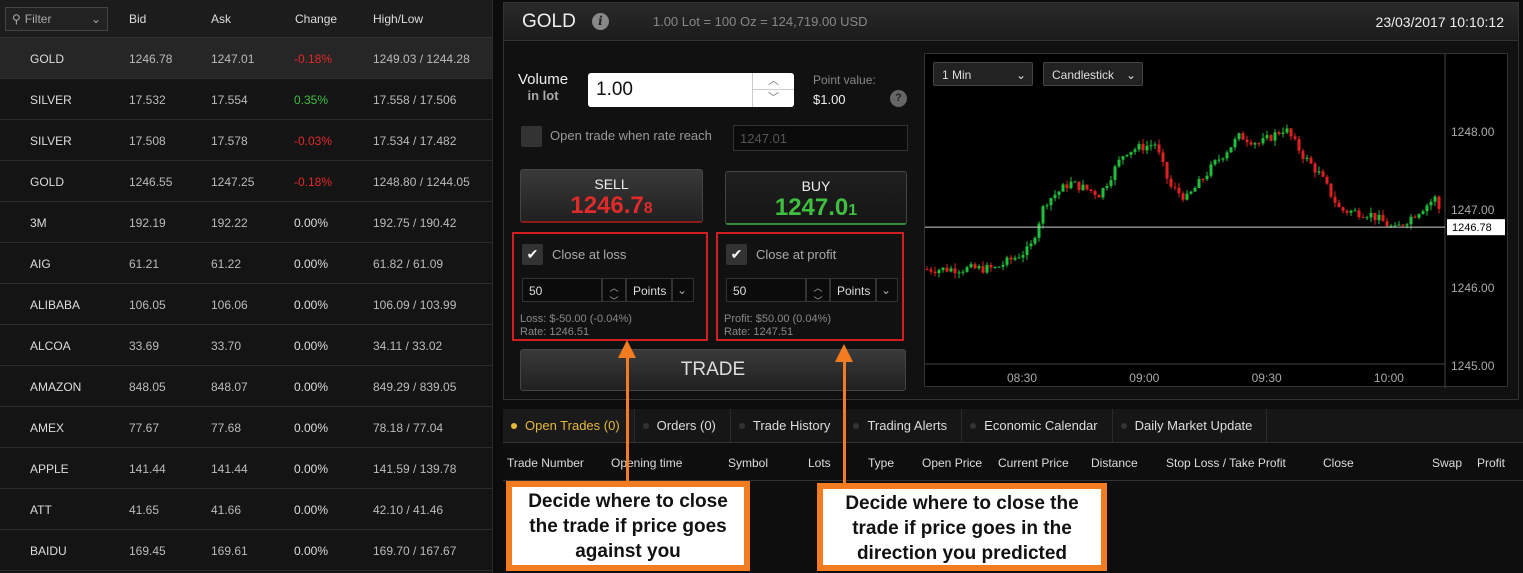  What do you see at coordinates (818, 292) in the screenshot?
I see `profit-stepper: ︿ ﹀` at bounding box center [818, 292].